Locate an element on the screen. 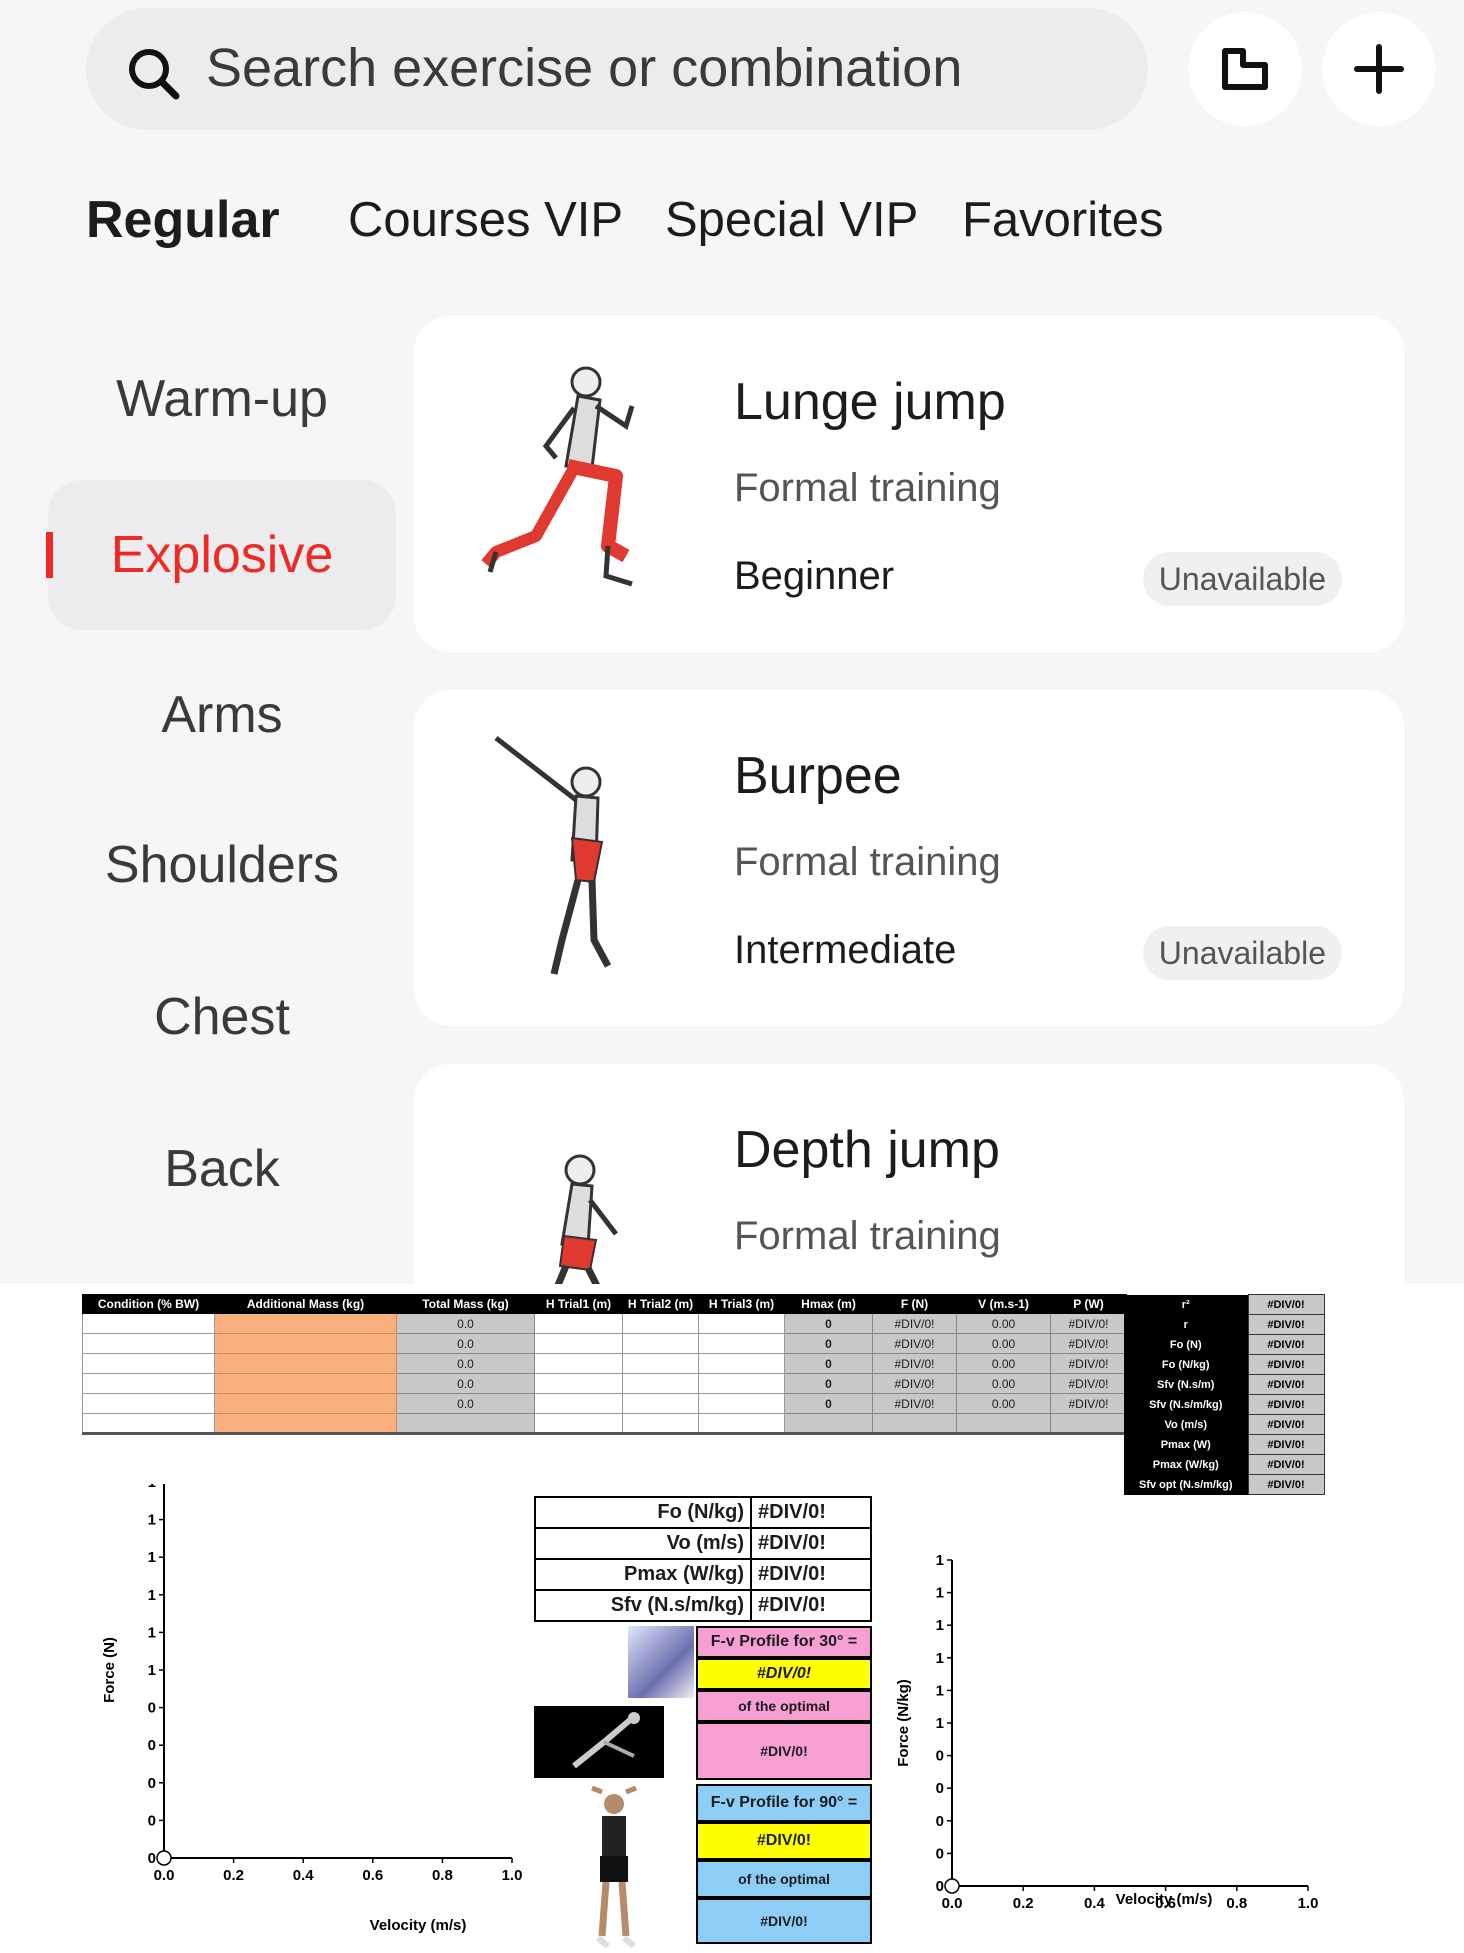 This screenshot has height=1953, width=1464. stat-label: Pmax (W/kg) is located at coordinates (1186, 1464).